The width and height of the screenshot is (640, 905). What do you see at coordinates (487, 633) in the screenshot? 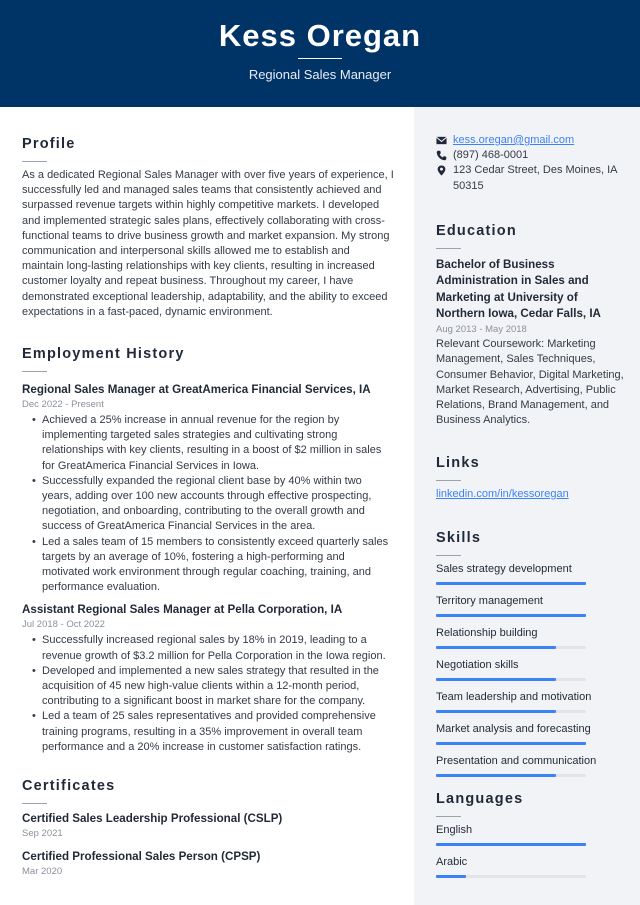
I see `skill-item-label: Relationship building` at bounding box center [487, 633].